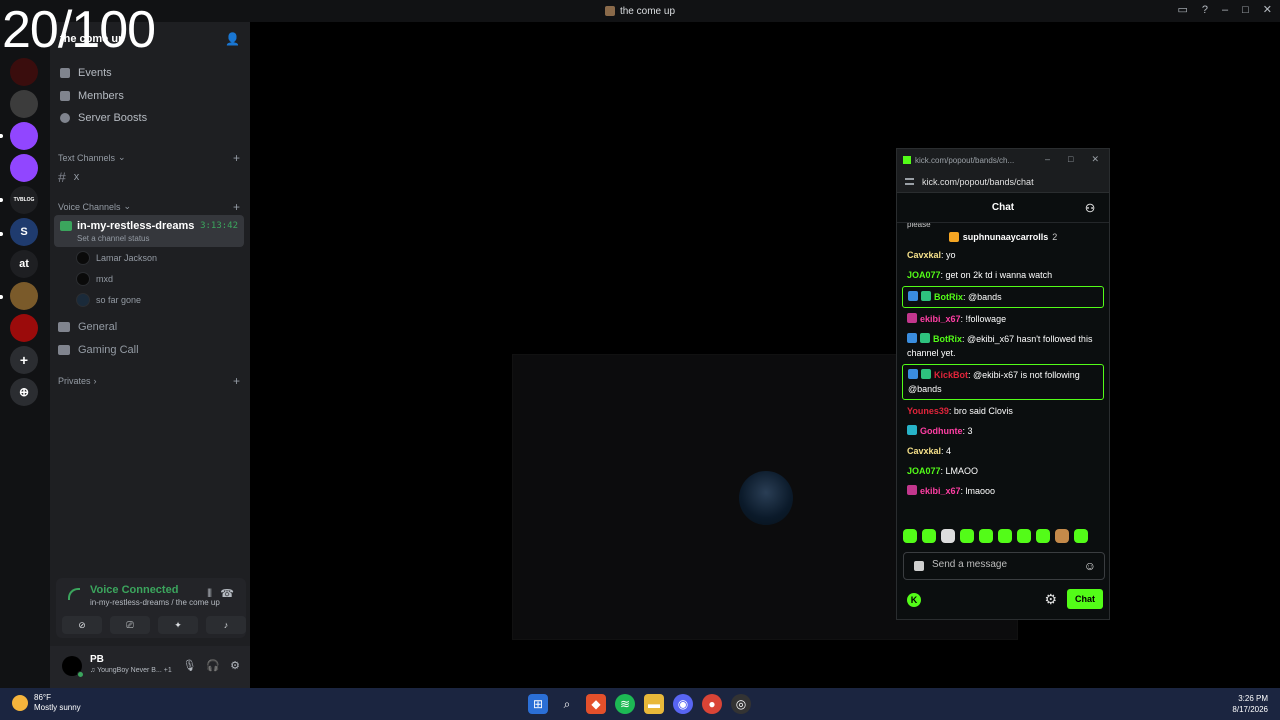 The height and width of the screenshot is (720, 1280). What do you see at coordinates (567, 704) in the screenshot?
I see `search-icon: ⌕` at bounding box center [567, 704].